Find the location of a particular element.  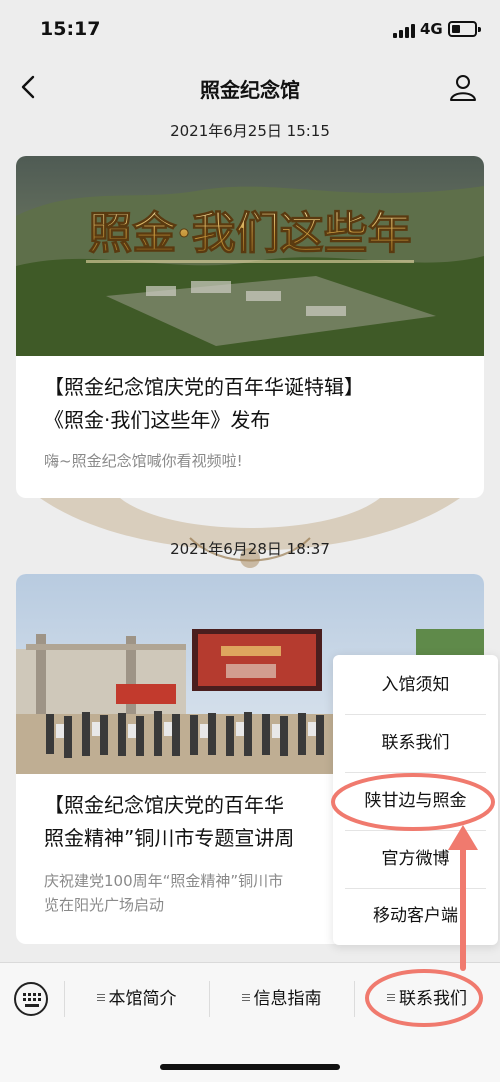

nav-bar: 照金纪念馆 is located at coordinates (250, 88).